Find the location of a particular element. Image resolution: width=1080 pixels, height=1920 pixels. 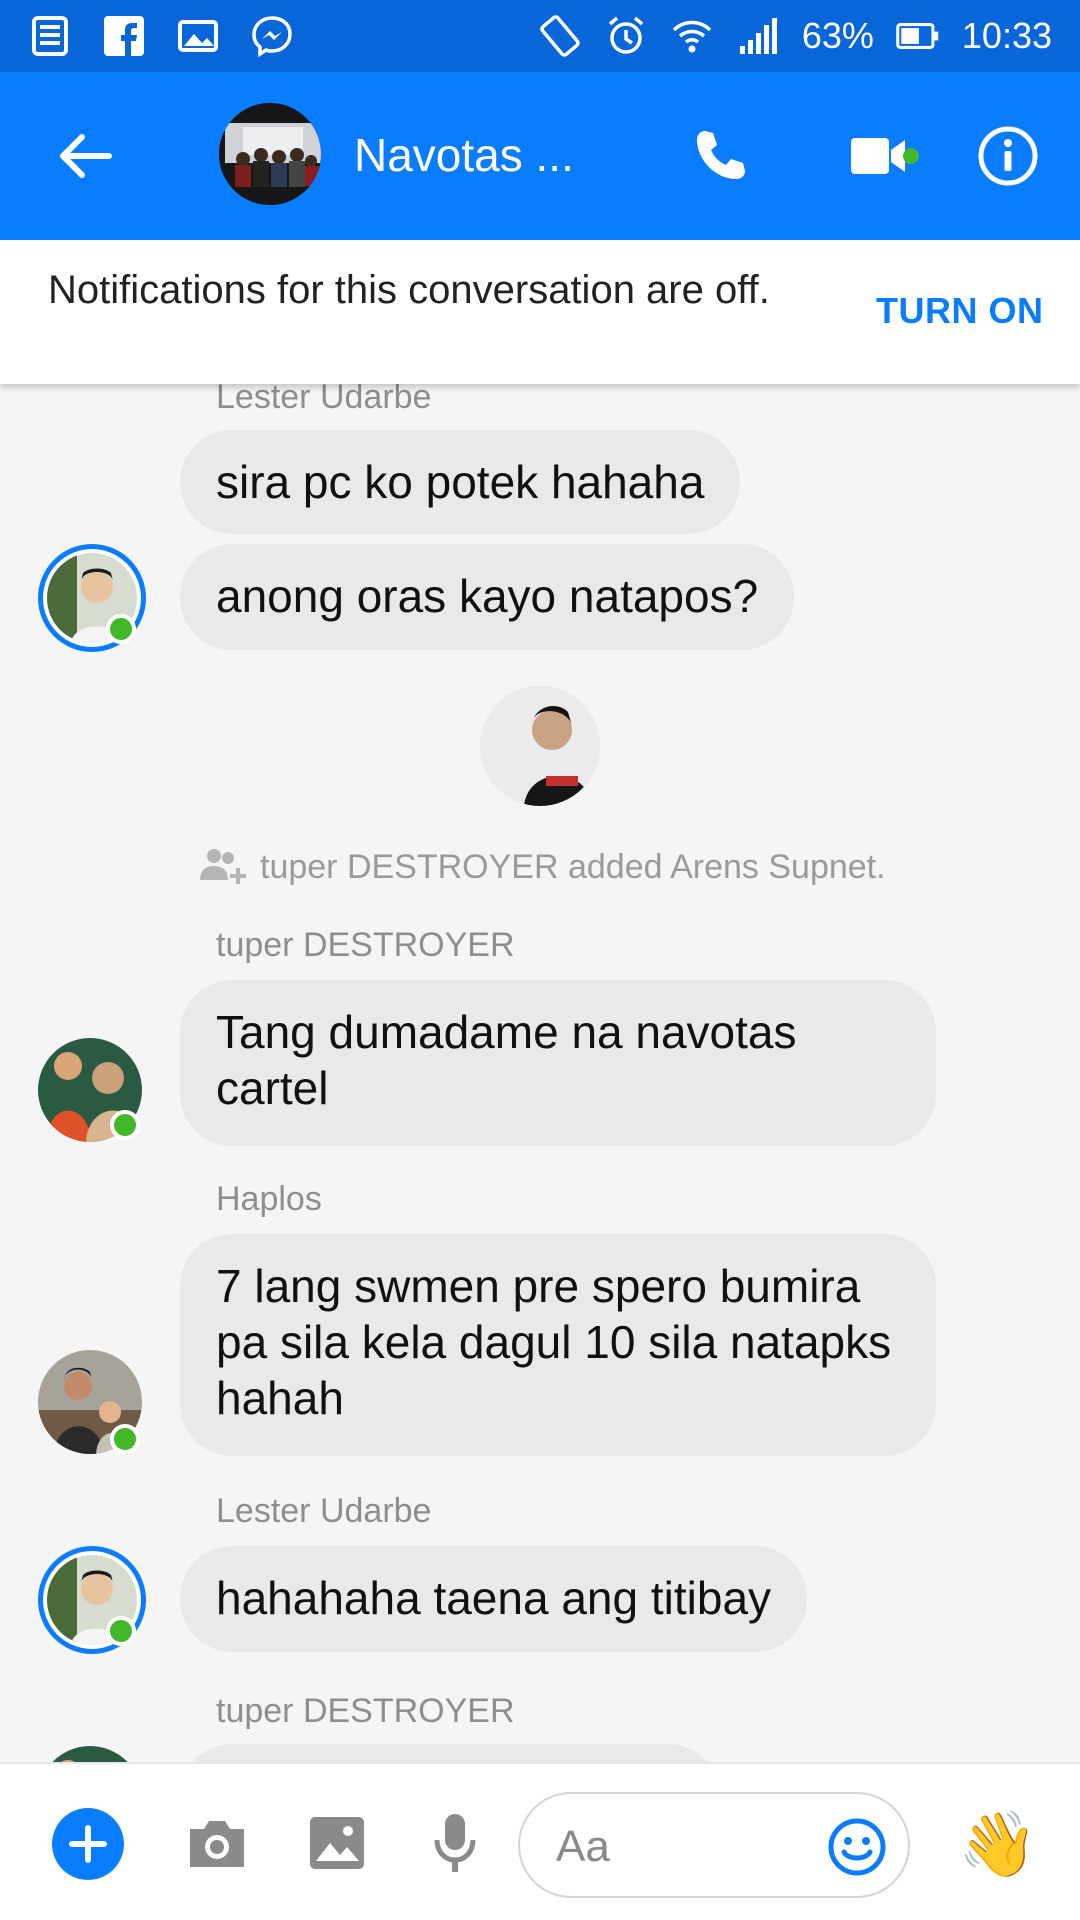

message-bubble: Tang dumadame na navotas cartel is located at coordinates (558, 1063).